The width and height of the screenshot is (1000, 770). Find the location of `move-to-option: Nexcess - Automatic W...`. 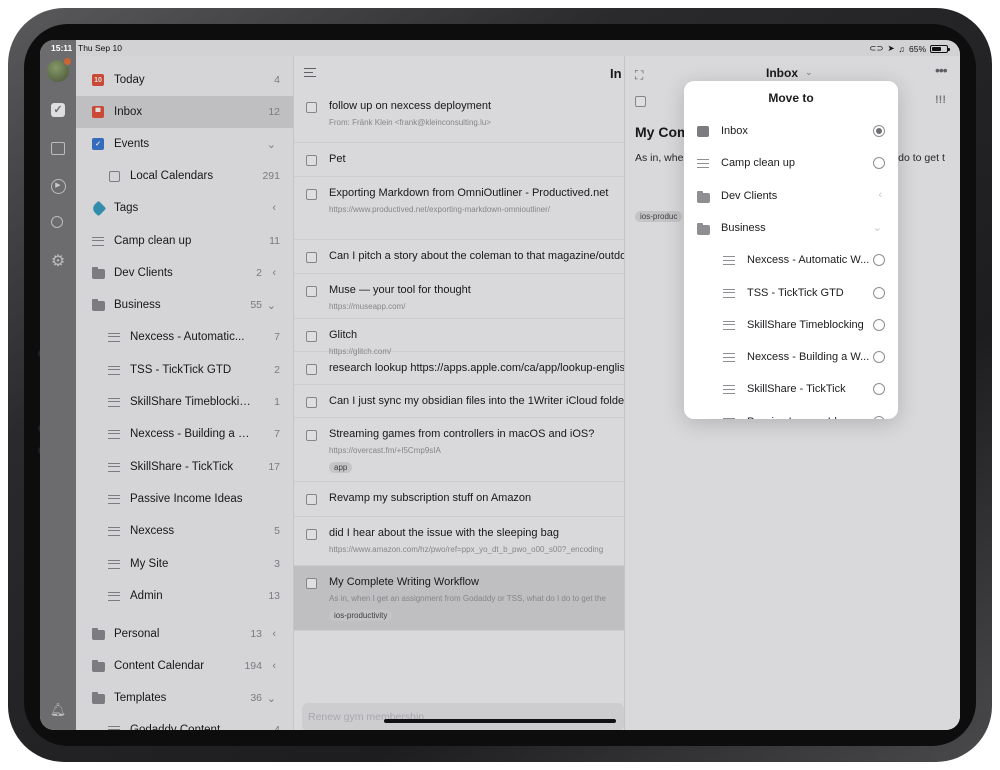

move-to-option: Nexcess - Automatic W... is located at coordinates (791, 260).